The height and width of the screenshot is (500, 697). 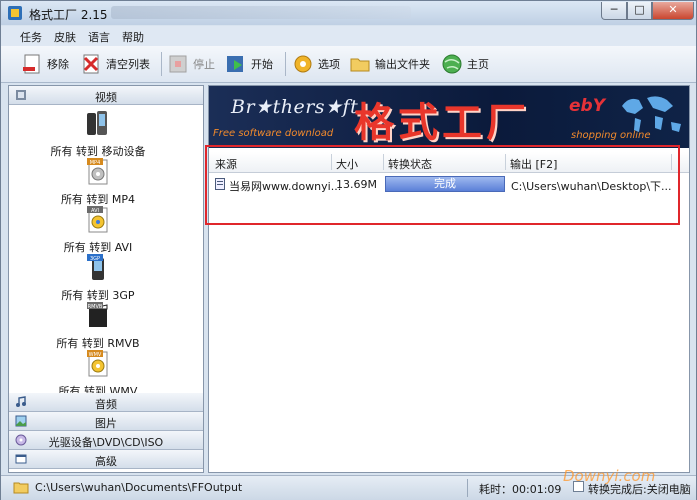 What do you see at coordinates (58, 64) in the screenshot?
I see `remove-label: 移除` at bounding box center [58, 64].